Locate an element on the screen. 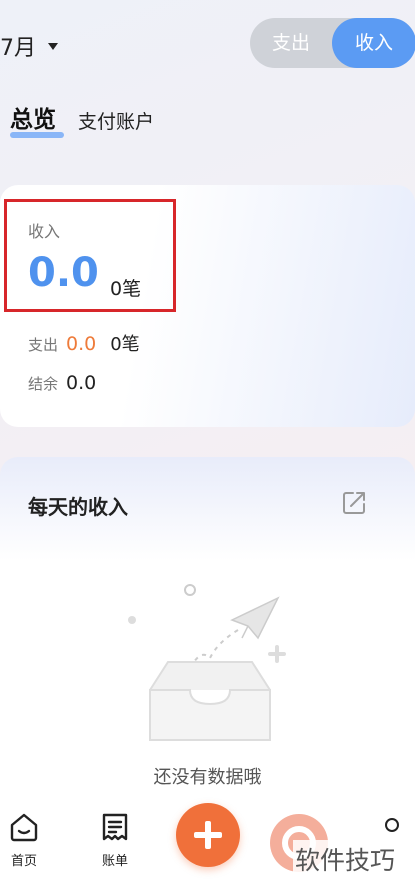 Image resolution: width=415 pixels, height=895 pixels. expense-row: 支出 0.0 0笔 is located at coordinates (84, 343).